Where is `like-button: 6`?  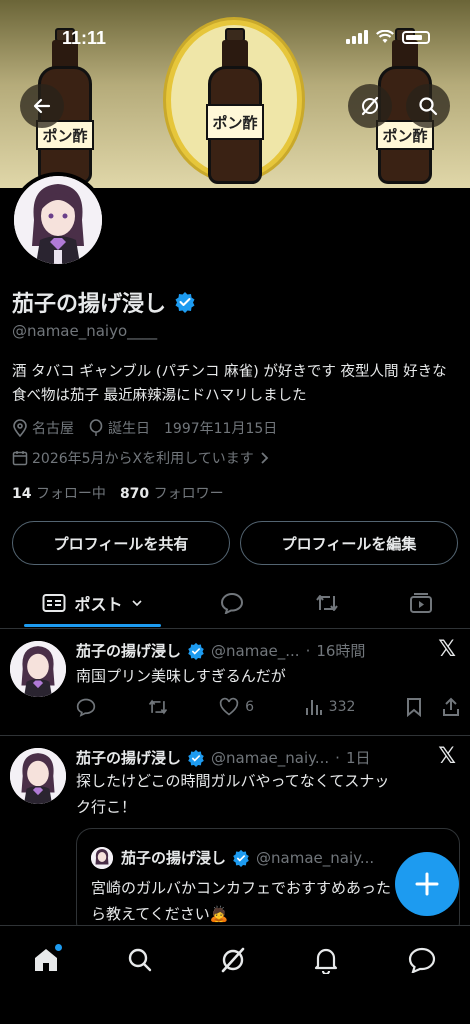
like-button: 6 is located at coordinates (236, 707).